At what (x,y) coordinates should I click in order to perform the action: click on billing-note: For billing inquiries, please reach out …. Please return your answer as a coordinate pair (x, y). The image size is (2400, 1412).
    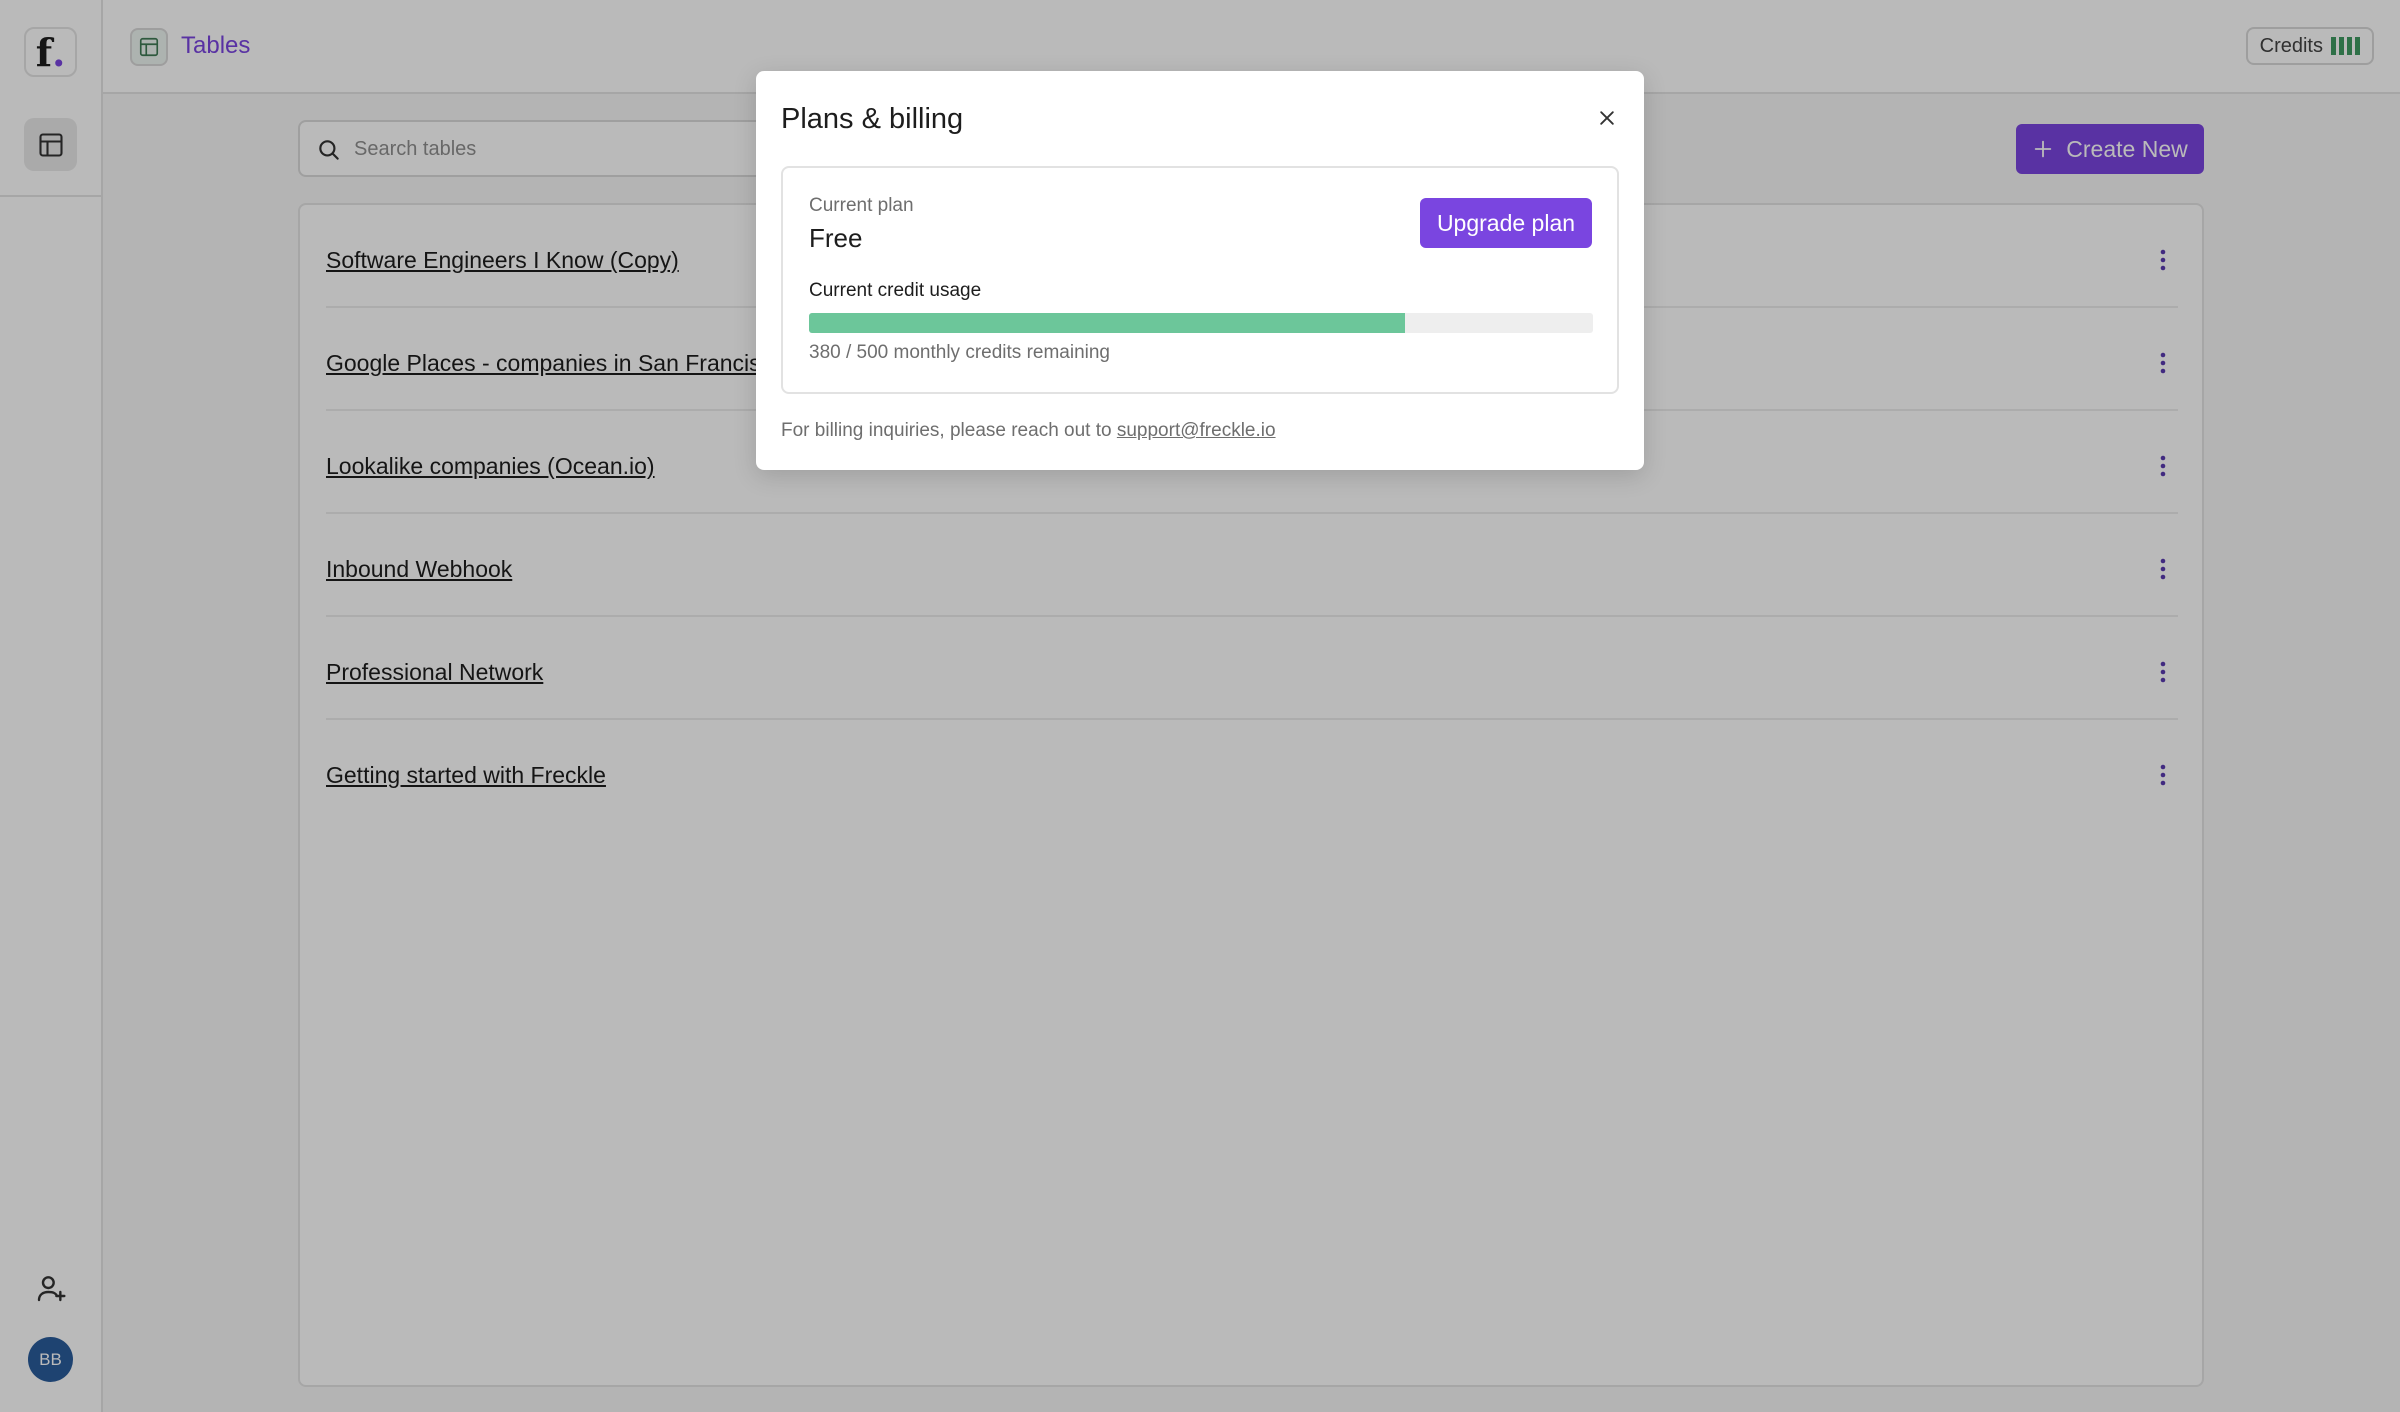
    Looking at the image, I should click on (1028, 431).